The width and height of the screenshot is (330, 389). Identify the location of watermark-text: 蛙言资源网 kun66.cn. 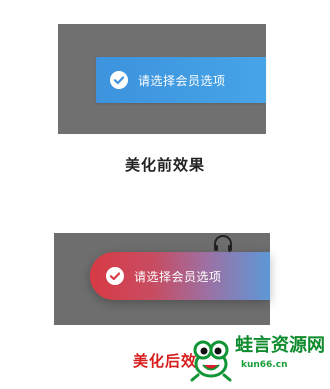
(282, 357).